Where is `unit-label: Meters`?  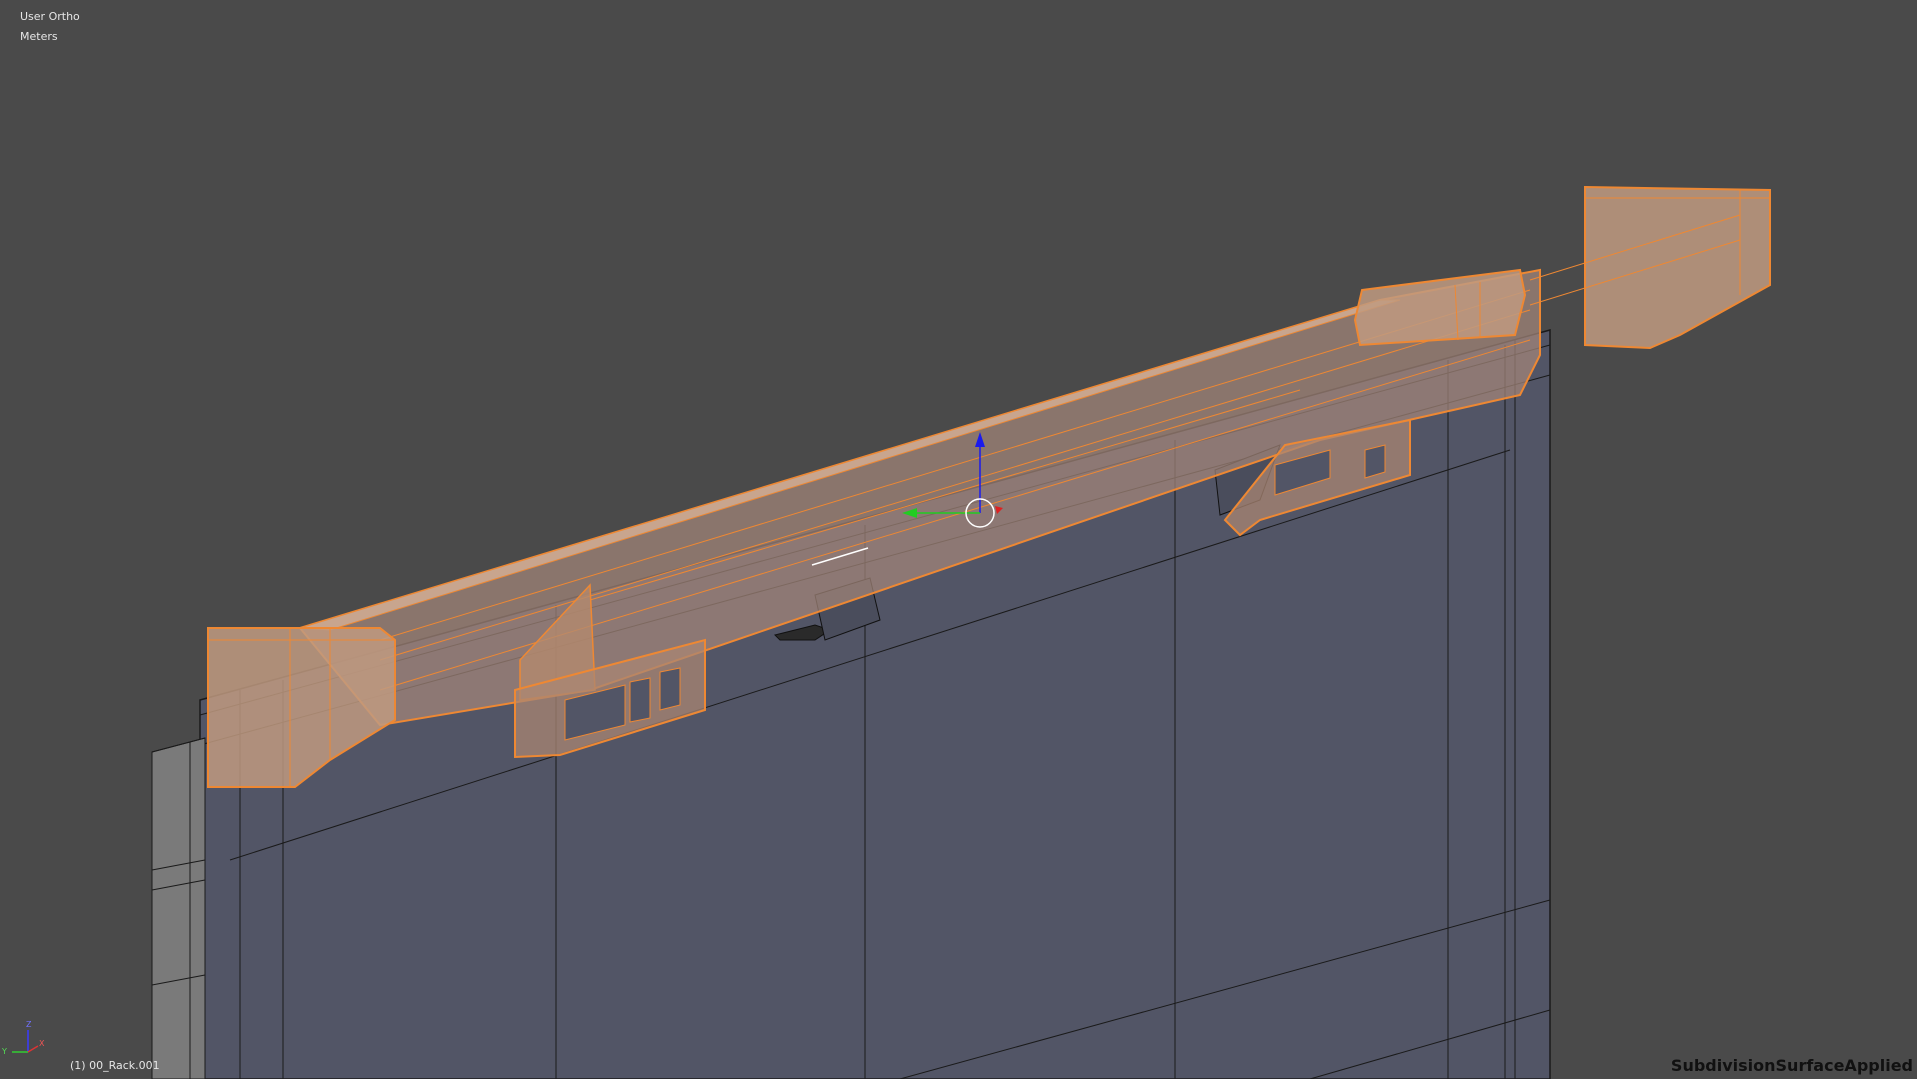 unit-label: Meters is located at coordinates (39, 36).